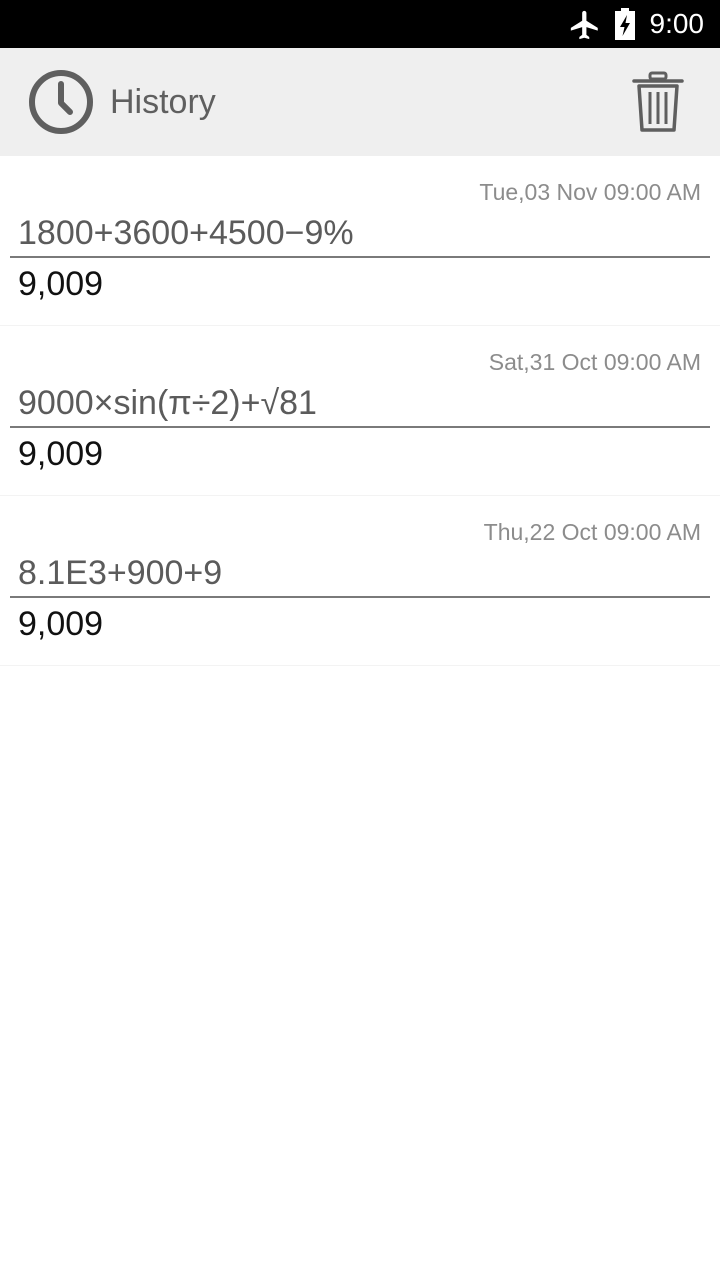 This screenshot has height=1280, width=720. What do you see at coordinates (360, 581) in the screenshot?
I see `history-item: Thu,22 Oct 09:00 AM 8.1E3+900+9 9,009` at bounding box center [360, 581].